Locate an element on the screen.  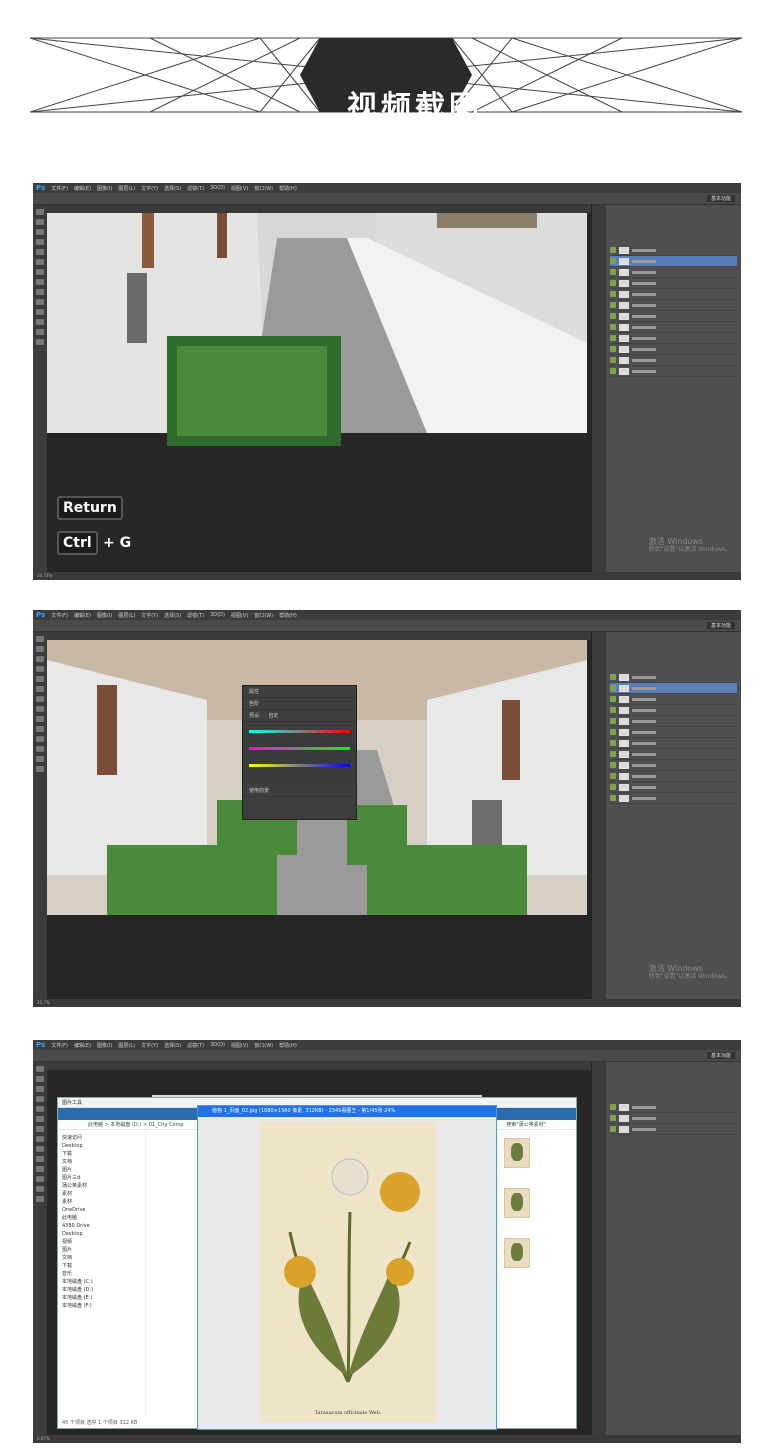
dialog-tab-levels: 色阶 is located at coordinates (299, 704).